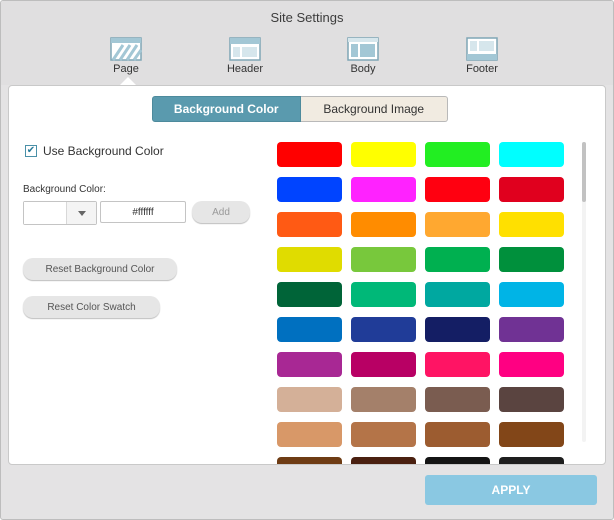 This screenshot has width=614, height=520. I want to click on use-background-color-checkbox: ✔, so click(31, 151).